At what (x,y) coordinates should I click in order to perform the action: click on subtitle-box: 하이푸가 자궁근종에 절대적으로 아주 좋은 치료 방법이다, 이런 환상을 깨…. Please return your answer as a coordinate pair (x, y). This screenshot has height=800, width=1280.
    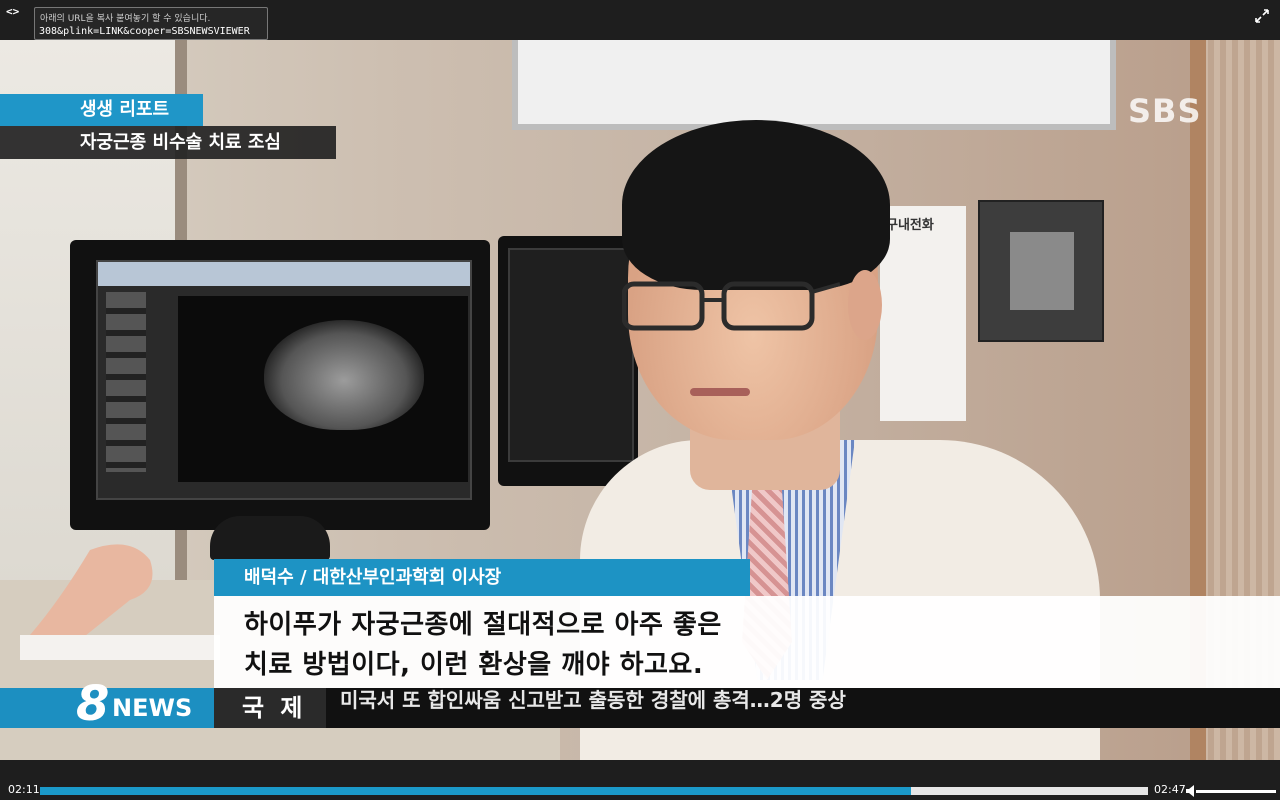
    Looking at the image, I should click on (747, 643).